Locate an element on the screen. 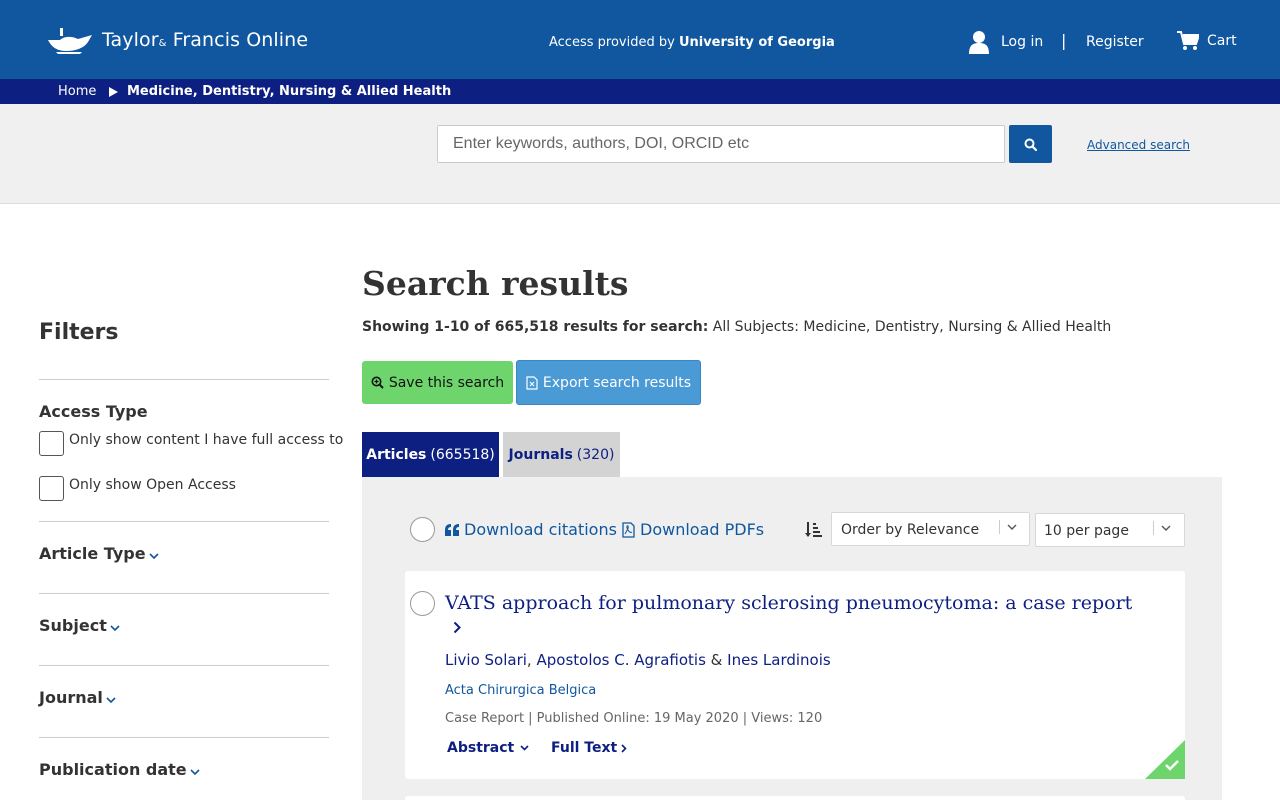  export-results-button: Export search results is located at coordinates (608, 382).